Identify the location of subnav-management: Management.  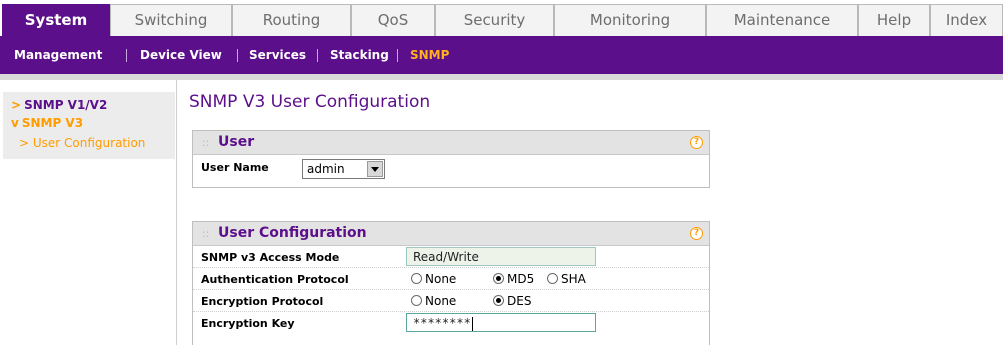
(58, 55).